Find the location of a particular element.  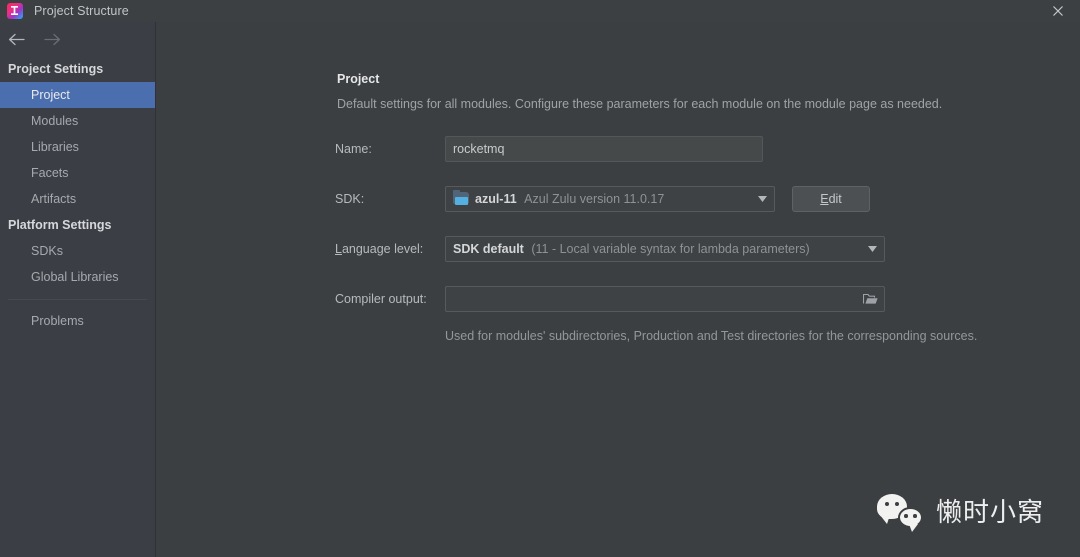

sidebar-item-facets: Facets is located at coordinates (77, 173).